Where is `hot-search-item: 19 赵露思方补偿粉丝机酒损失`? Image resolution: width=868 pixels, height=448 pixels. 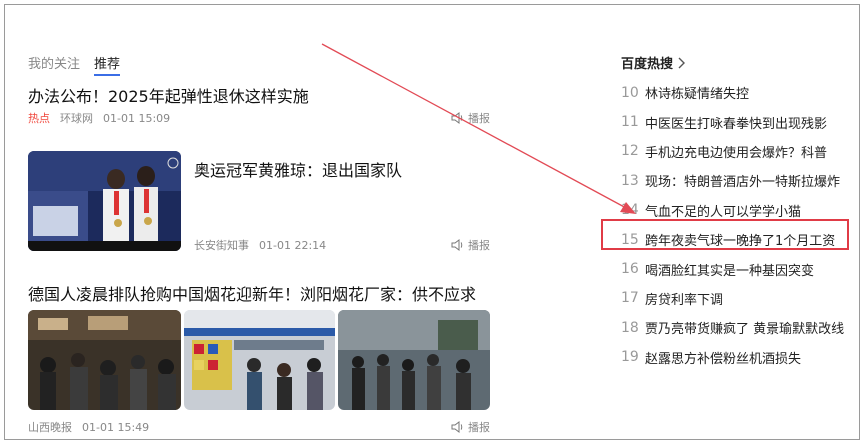
hot-search-item: 19 赵露思方补偿粉丝机酒损失 is located at coordinates (737, 357).